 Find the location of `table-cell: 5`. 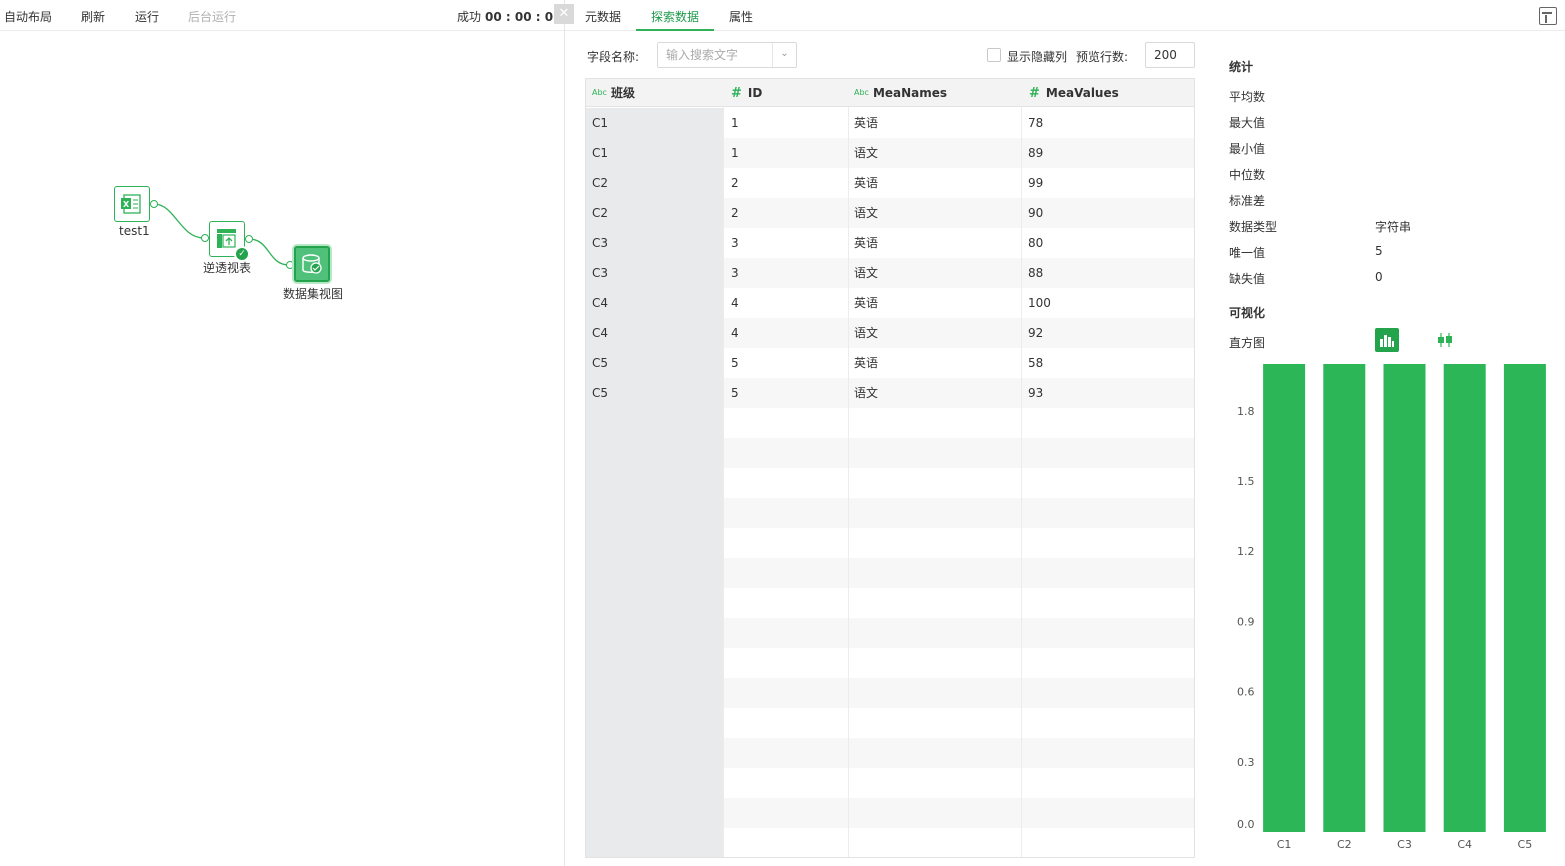

table-cell: 5 is located at coordinates (735, 363).